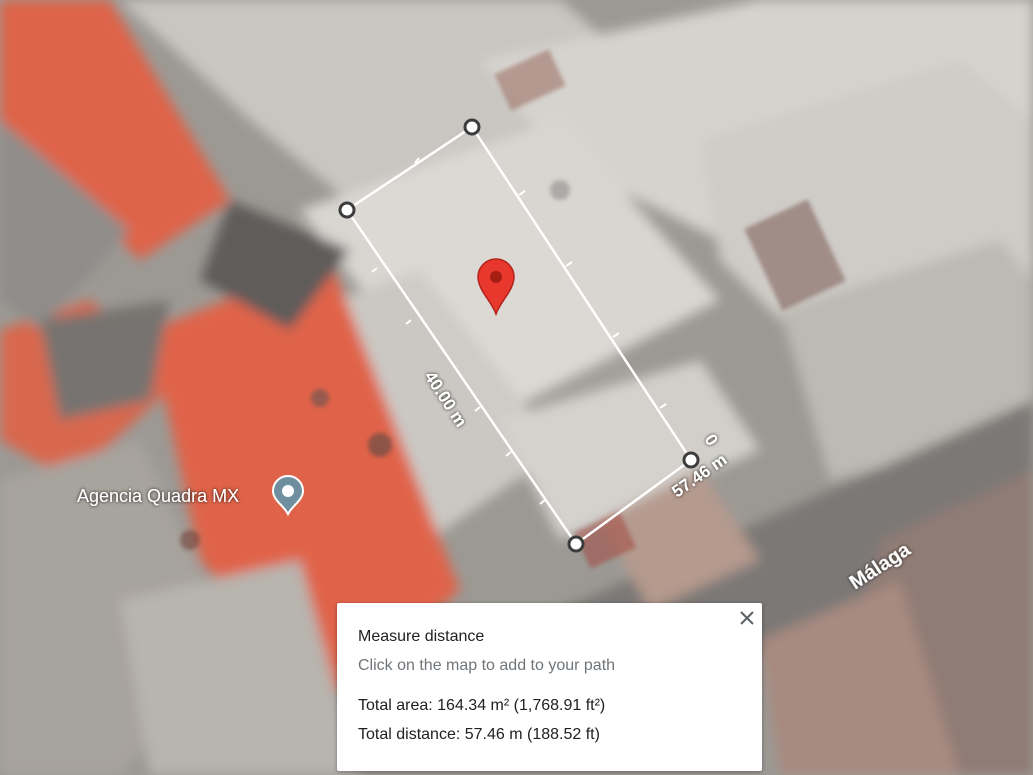 The image size is (1033, 775). Describe the element at coordinates (479, 734) in the screenshot. I see `total-distance: Total distance: 57.46 m (188.52 ft)` at that location.